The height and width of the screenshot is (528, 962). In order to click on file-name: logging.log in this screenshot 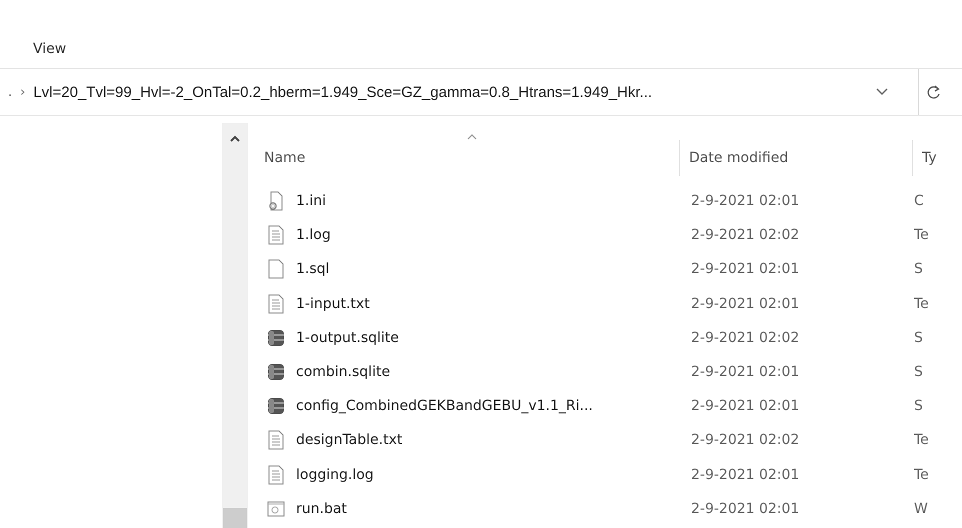, I will do `click(335, 474)`.